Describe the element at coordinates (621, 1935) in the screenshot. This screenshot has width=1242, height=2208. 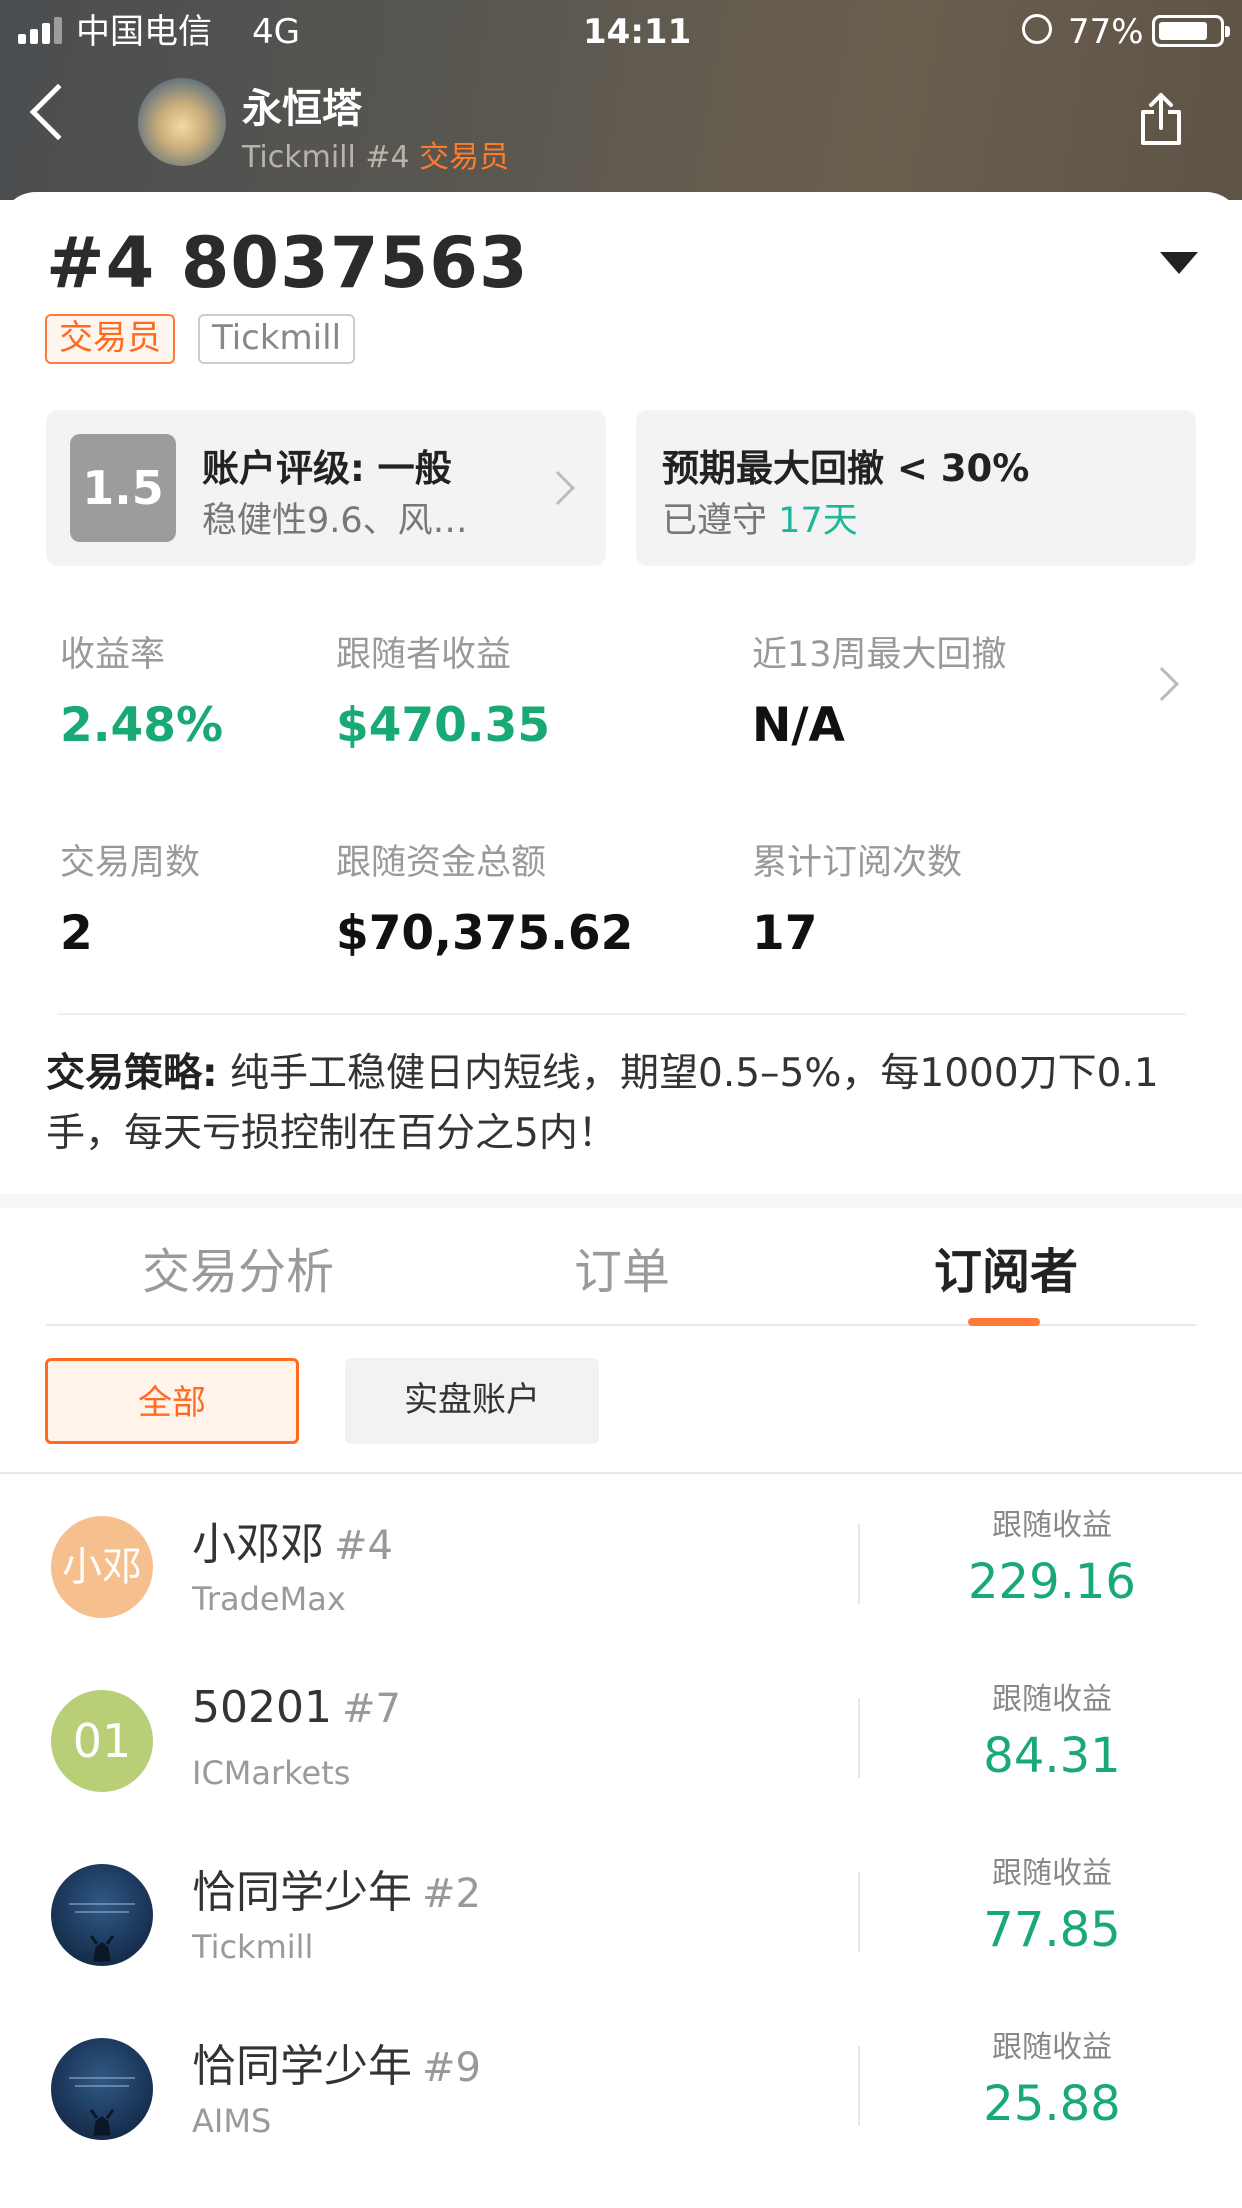
I see `subscriber-row: 恰同学少年 #2 Tickmill 跟随收益 77.85` at that location.